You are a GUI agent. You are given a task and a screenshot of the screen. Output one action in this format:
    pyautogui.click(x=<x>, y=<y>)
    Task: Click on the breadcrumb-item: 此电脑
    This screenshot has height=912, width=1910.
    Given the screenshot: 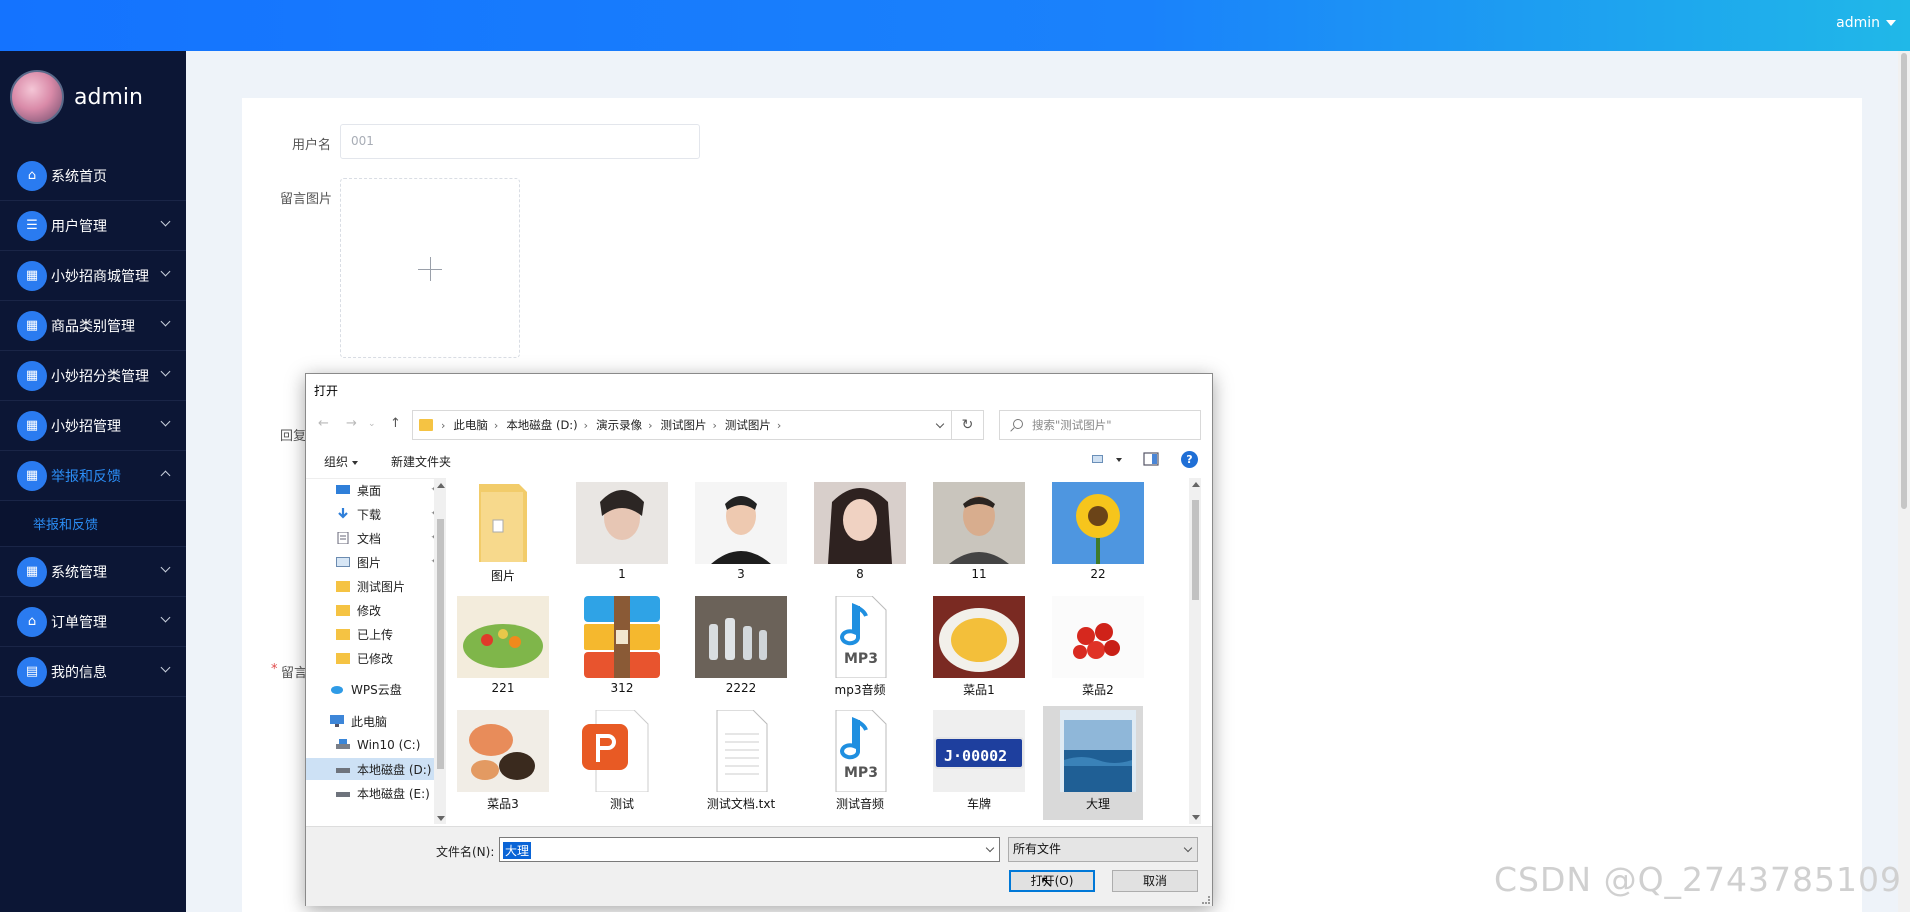 What is the action you would take?
    pyautogui.click(x=470, y=425)
    